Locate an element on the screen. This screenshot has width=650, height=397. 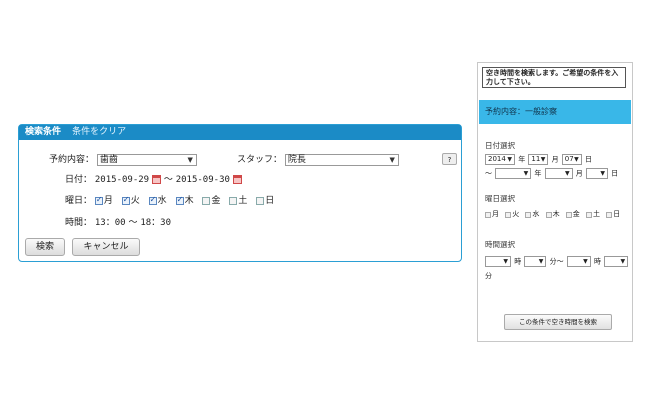
search-button: 検索 is located at coordinates (45, 247).